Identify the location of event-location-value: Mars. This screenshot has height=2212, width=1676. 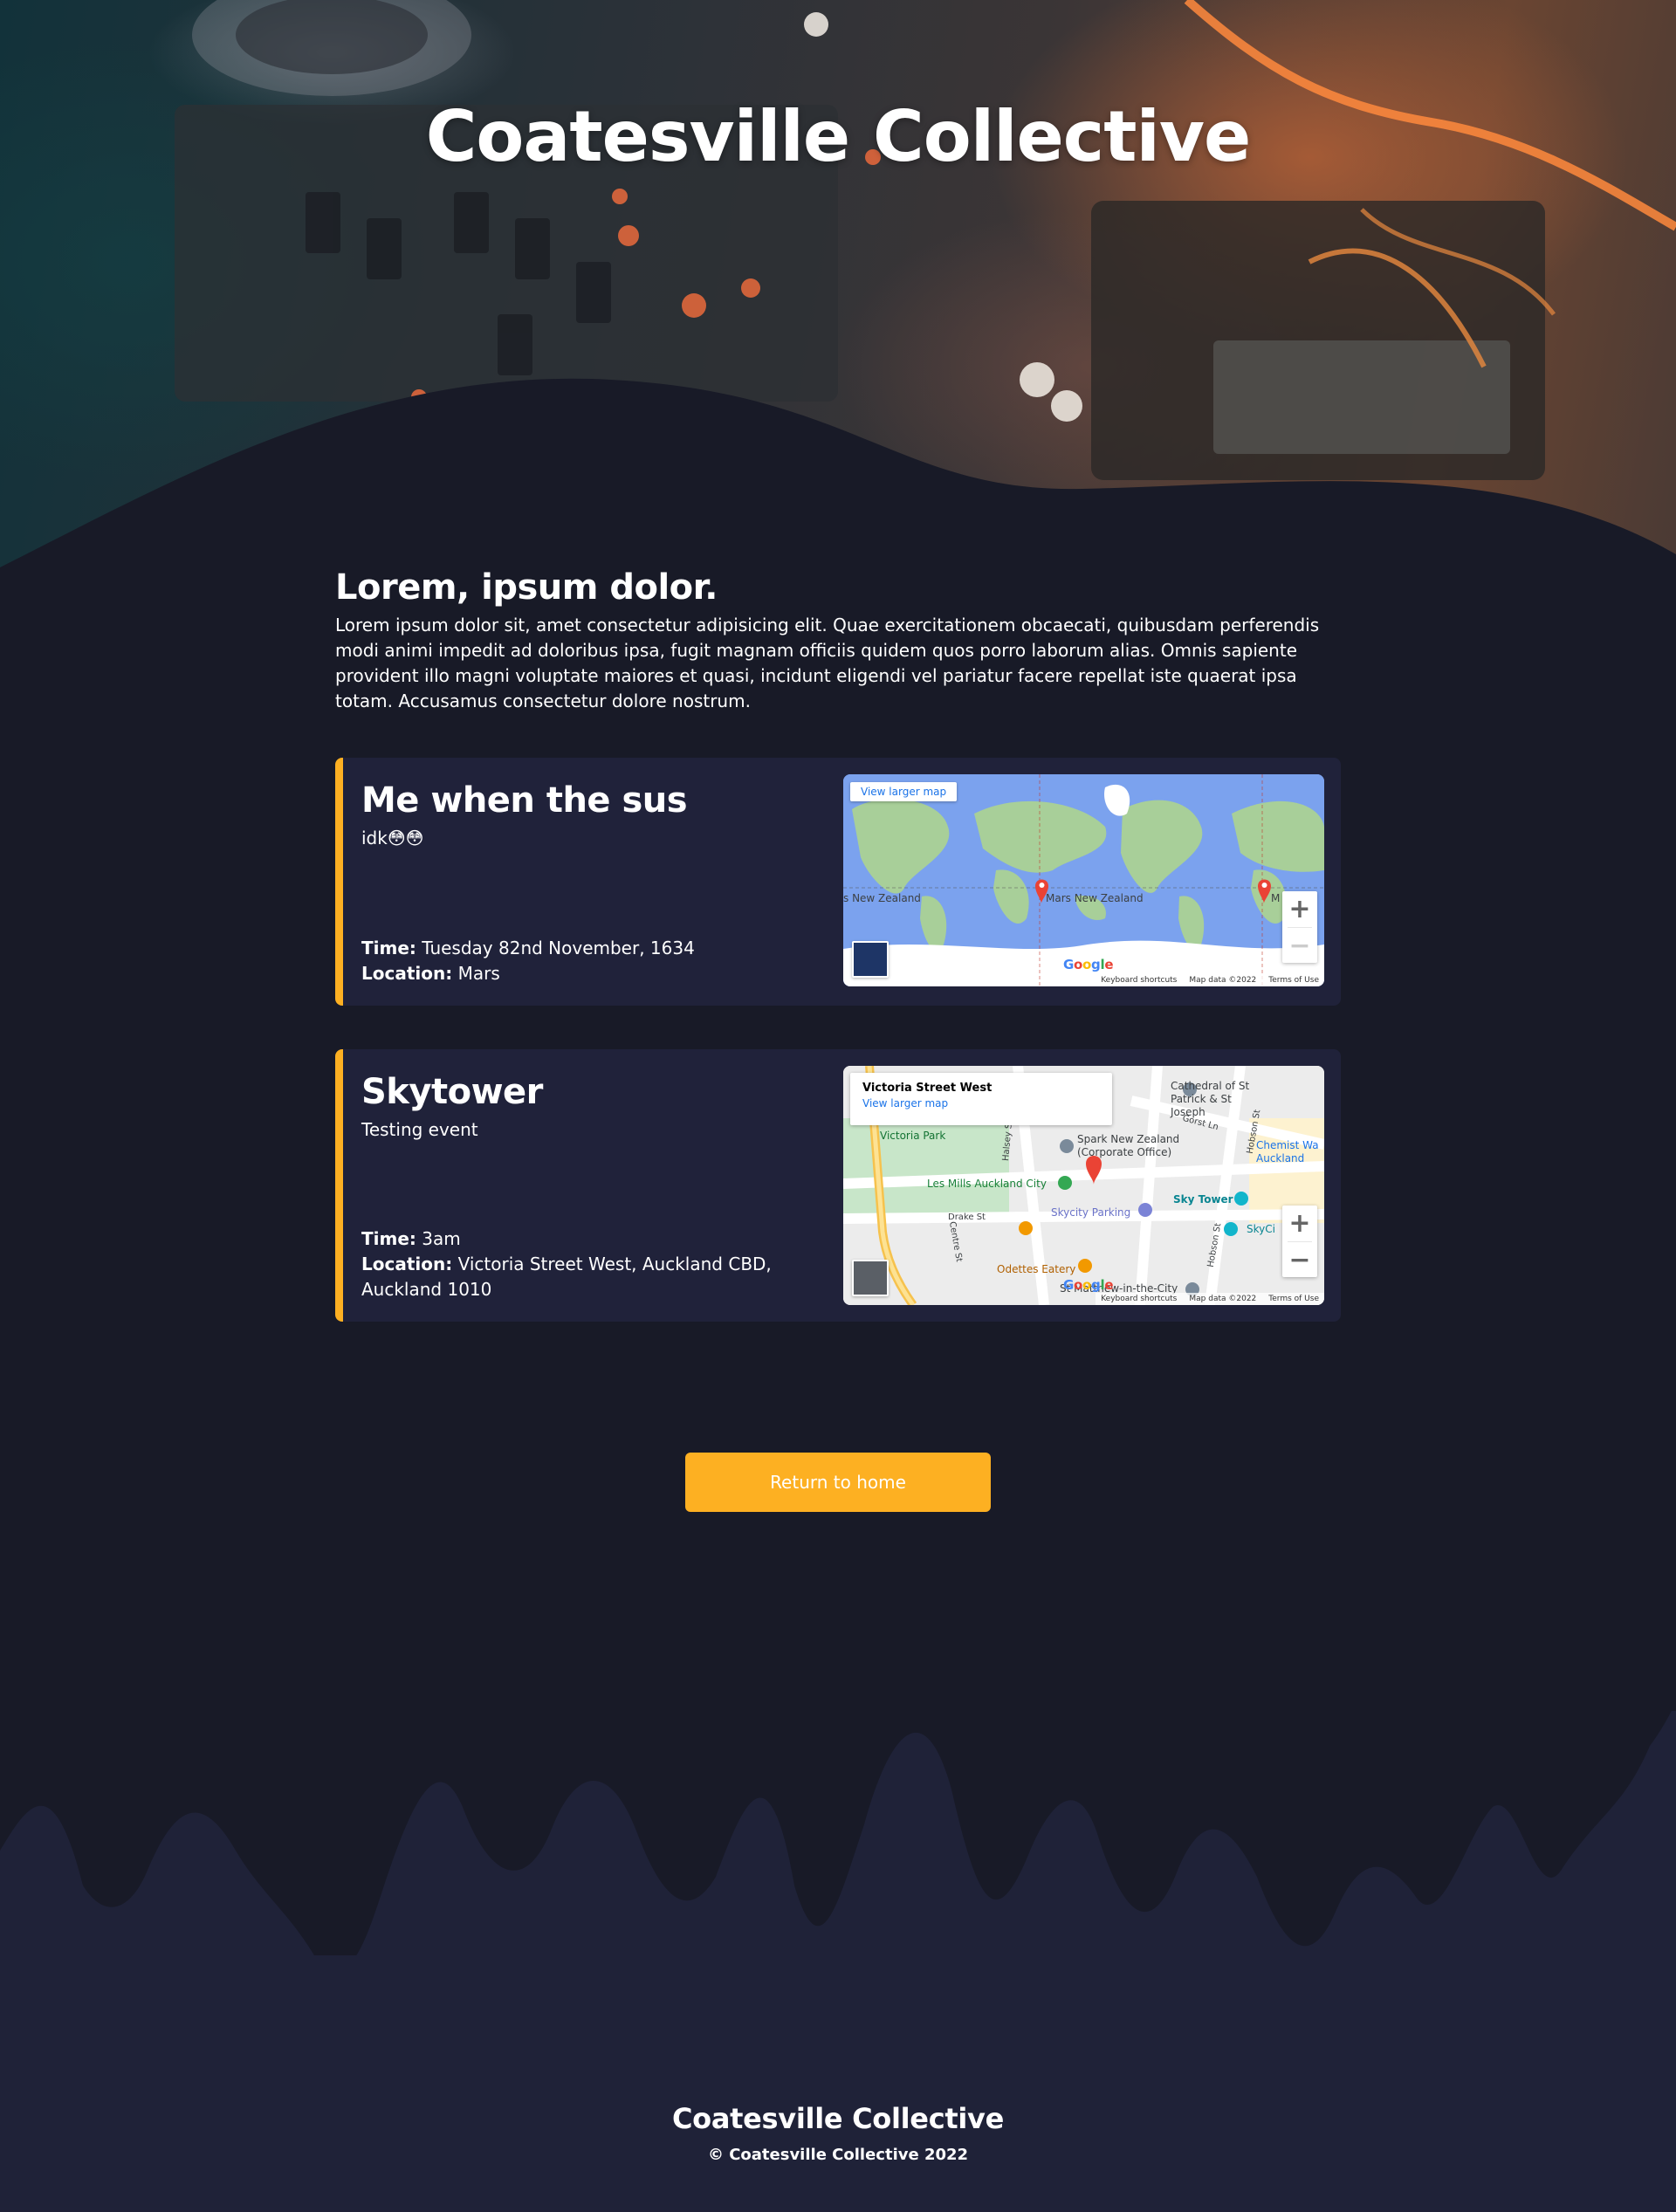
(479, 973).